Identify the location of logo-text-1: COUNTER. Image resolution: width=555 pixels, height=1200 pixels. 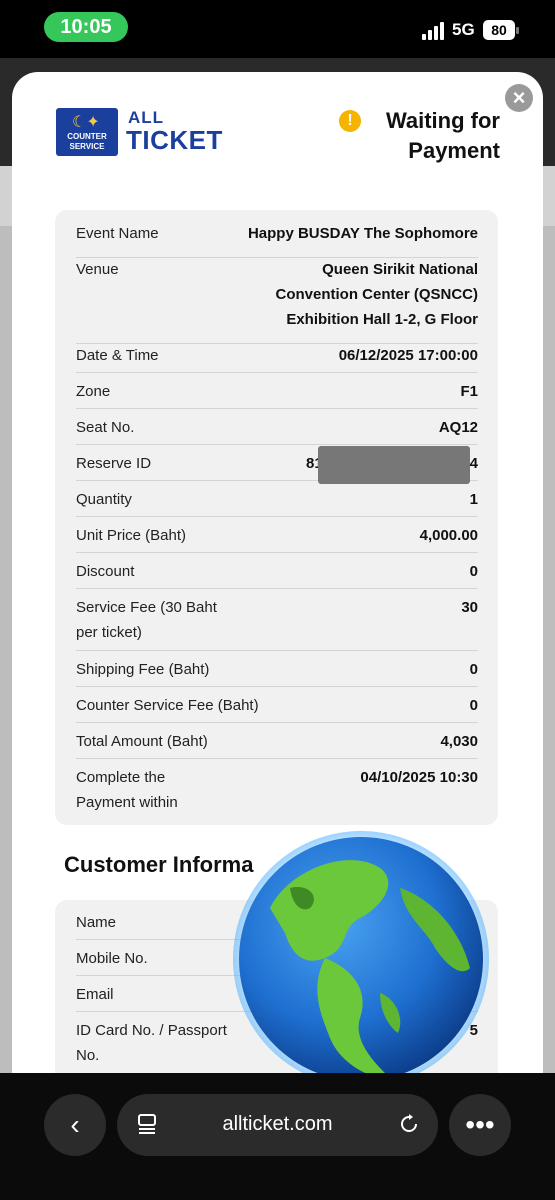
(87, 136).